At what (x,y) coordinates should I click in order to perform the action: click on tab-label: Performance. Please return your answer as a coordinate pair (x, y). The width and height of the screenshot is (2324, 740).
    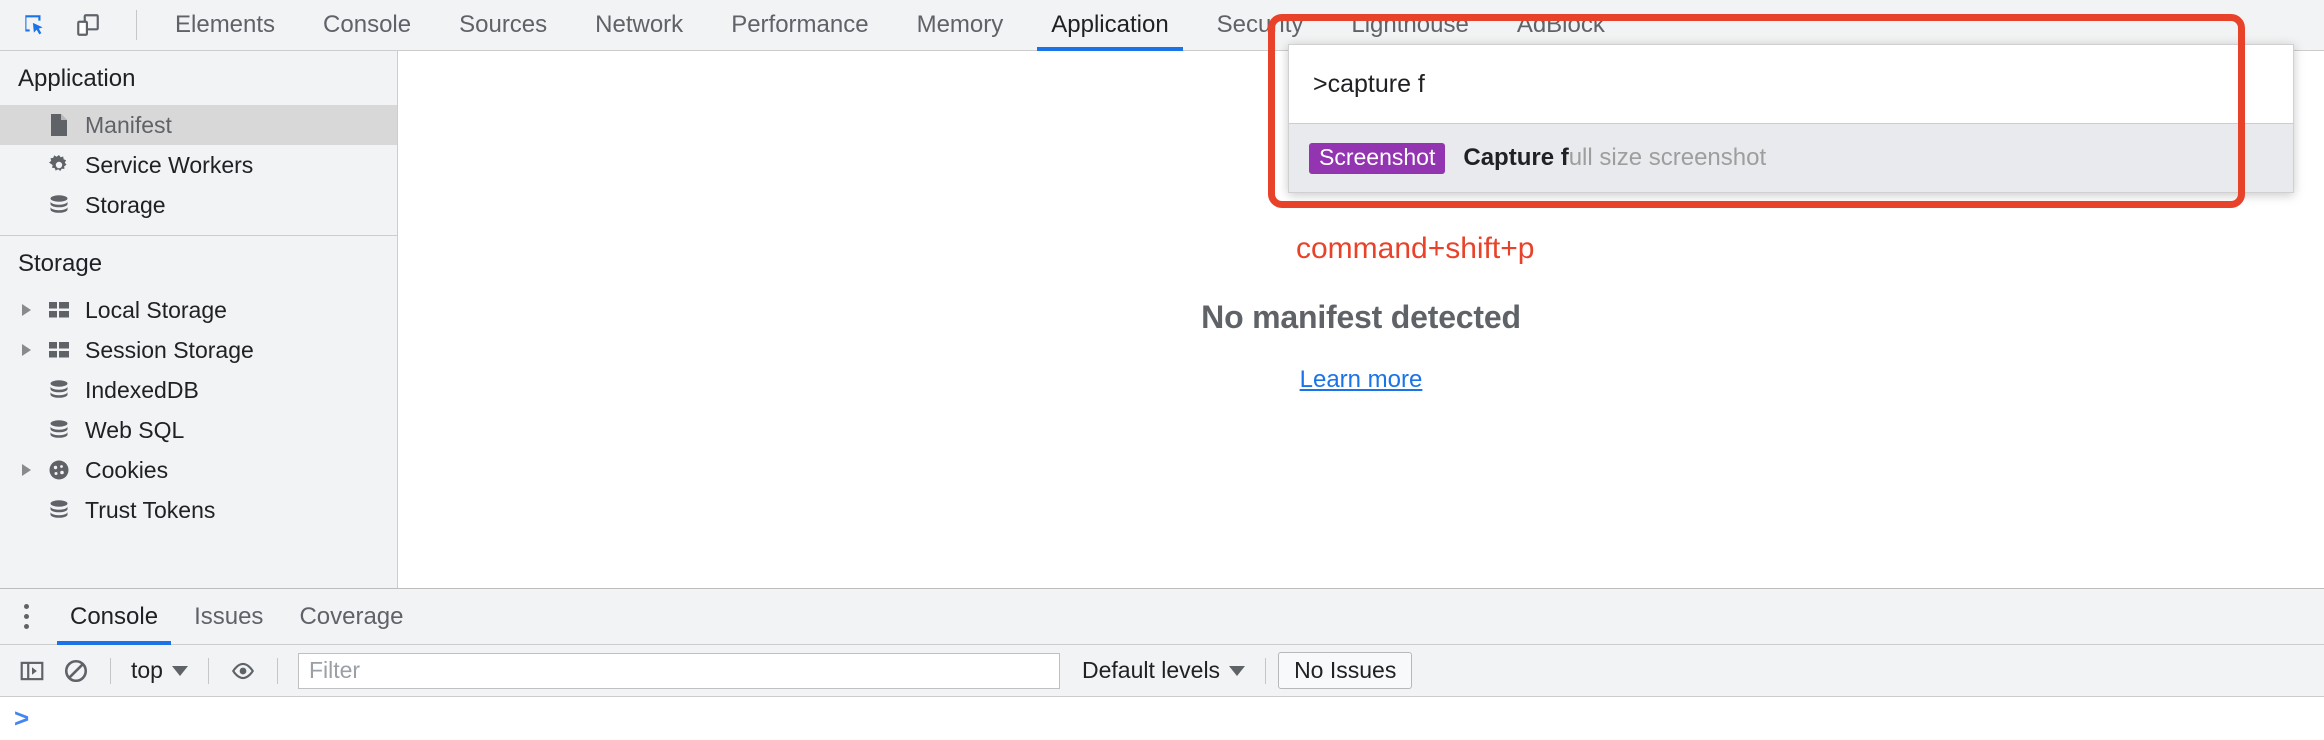
    Looking at the image, I should click on (800, 24).